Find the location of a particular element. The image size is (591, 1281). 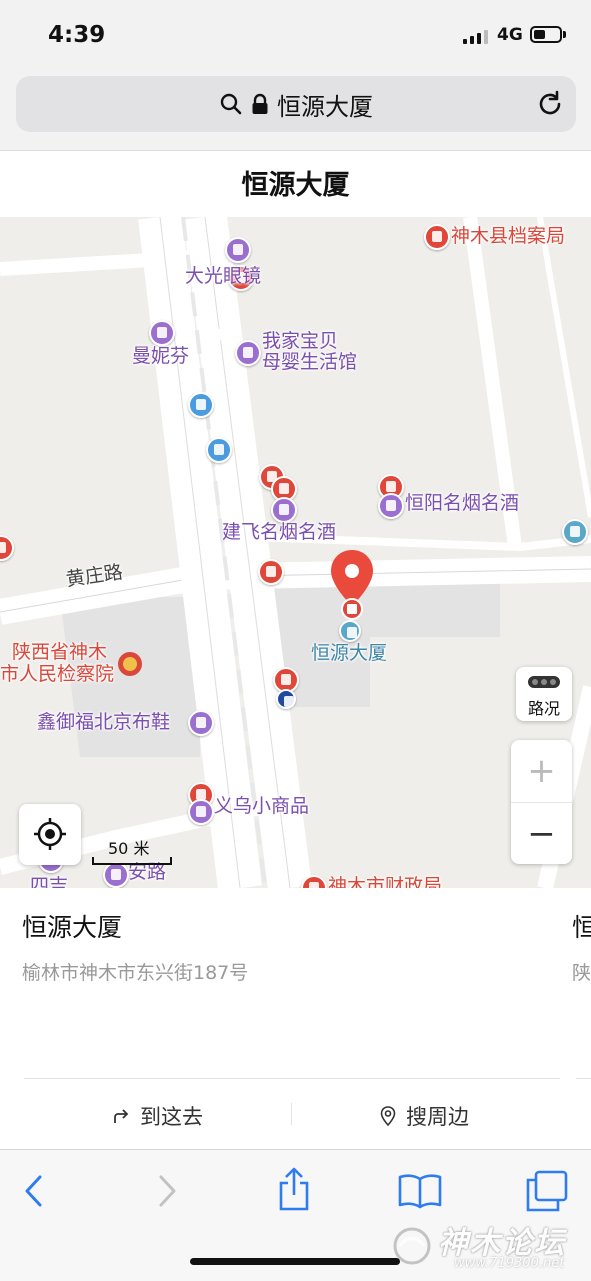

share-icon is located at coordinates (294, 1189).